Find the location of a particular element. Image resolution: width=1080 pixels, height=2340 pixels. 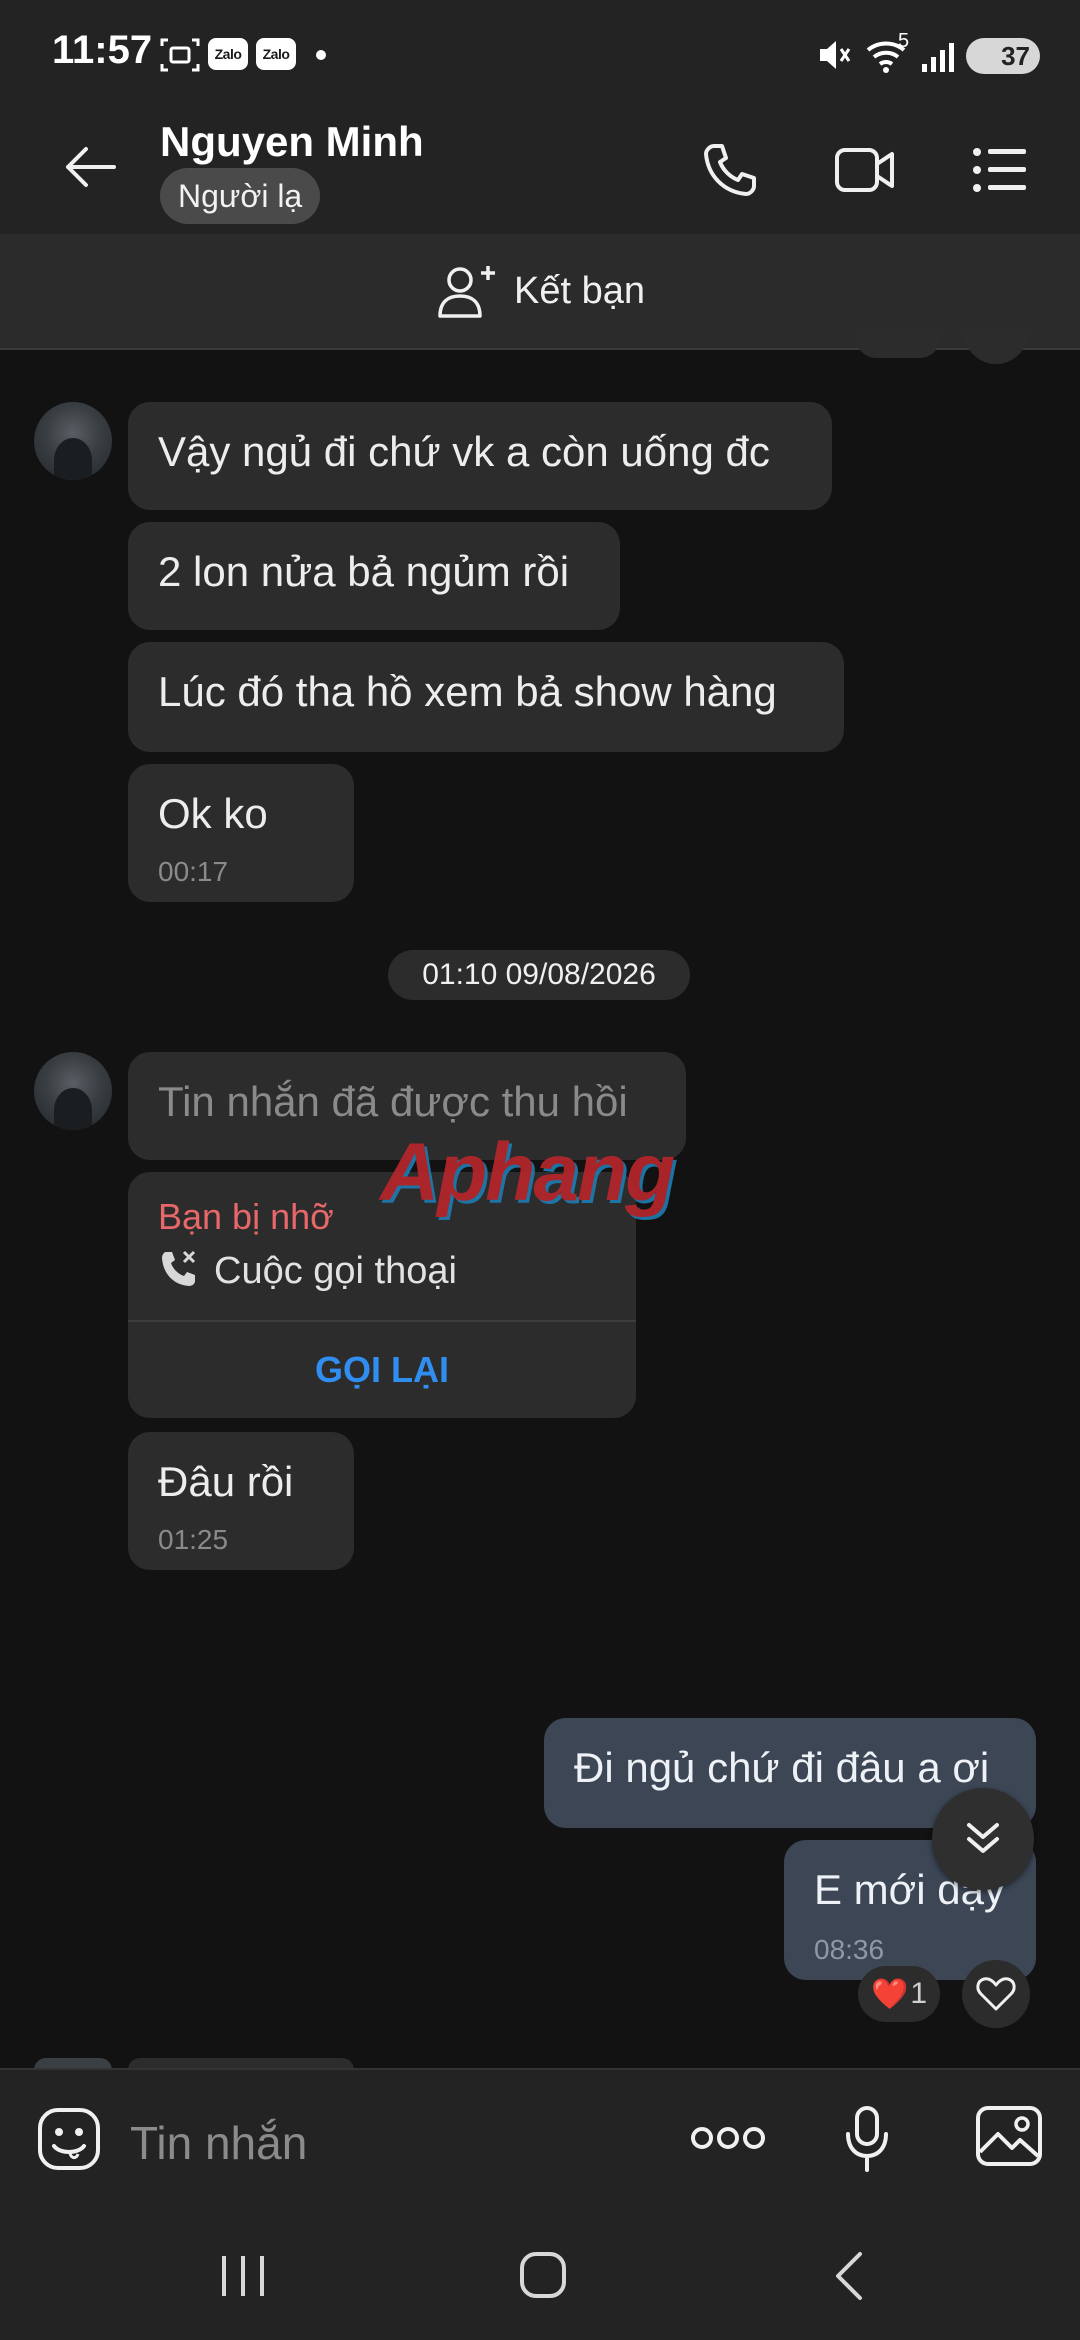

home-icon is located at coordinates (543, 2275).